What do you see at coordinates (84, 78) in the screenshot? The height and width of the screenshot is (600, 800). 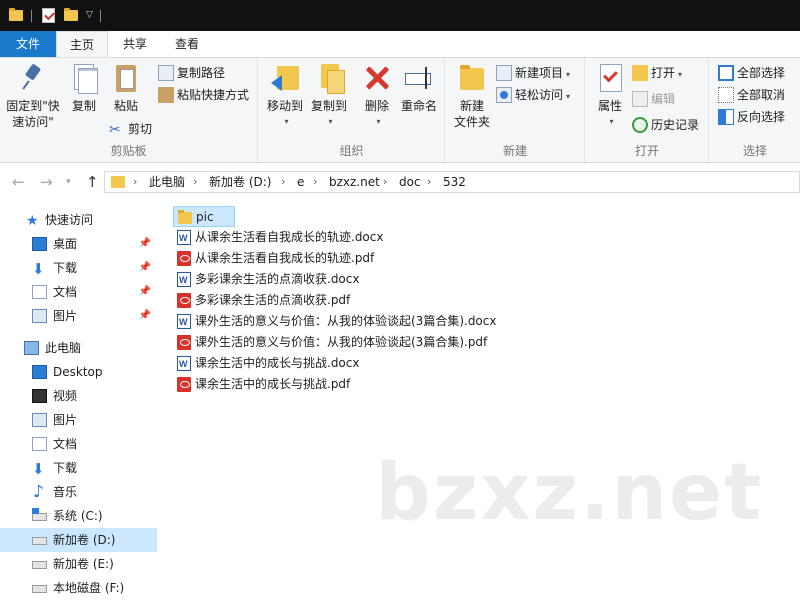 I see `copy-icon` at bounding box center [84, 78].